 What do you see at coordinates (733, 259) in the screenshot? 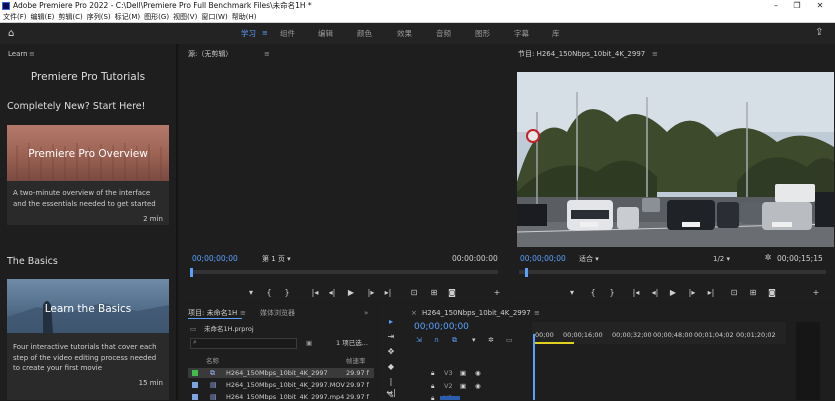
I see `program-resolution-select: 1/2 ▾` at bounding box center [733, 259].